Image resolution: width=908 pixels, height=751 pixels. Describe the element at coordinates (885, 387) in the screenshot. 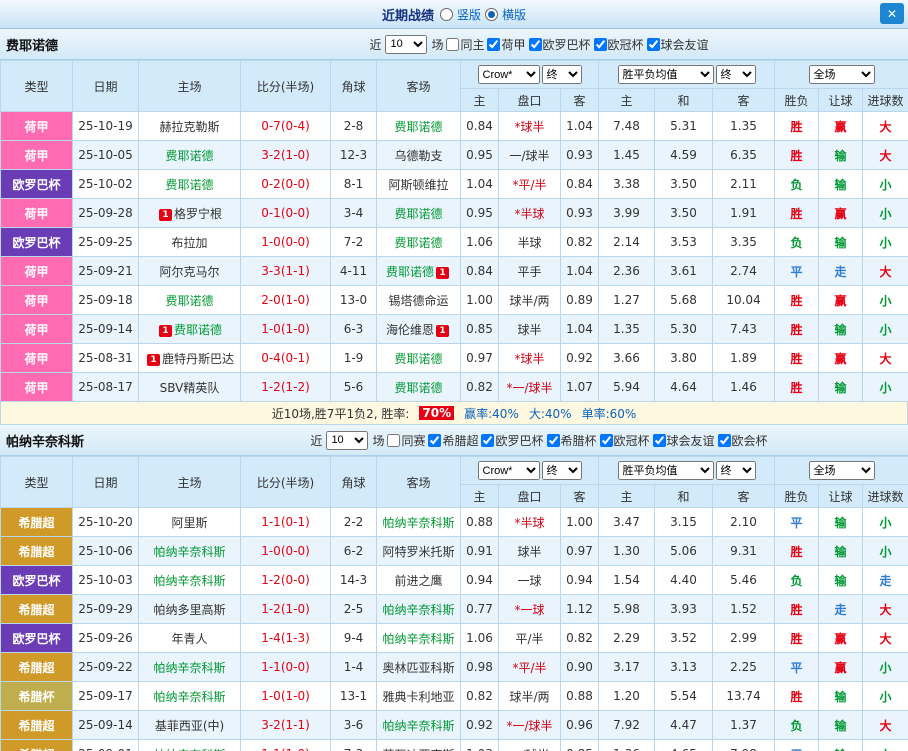

I see `goals-result: 小` at that location.